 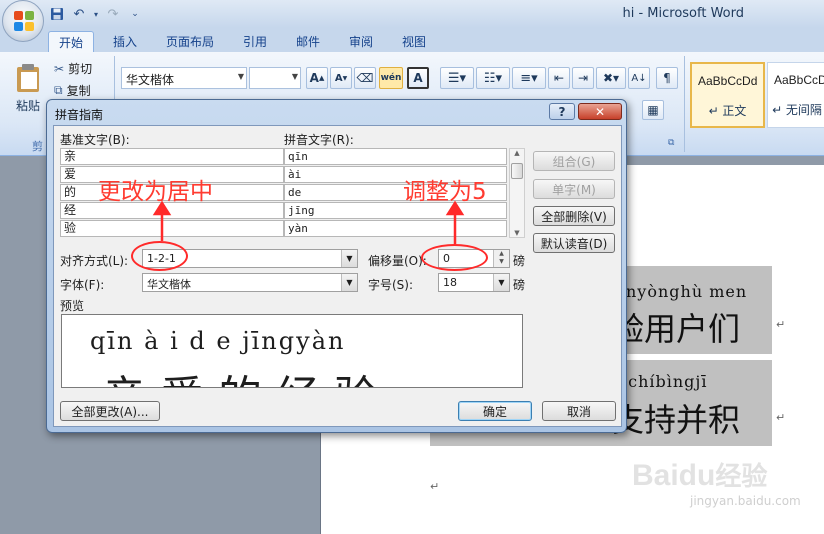 I want to click on arrow-right, so click(x=455, y=222).